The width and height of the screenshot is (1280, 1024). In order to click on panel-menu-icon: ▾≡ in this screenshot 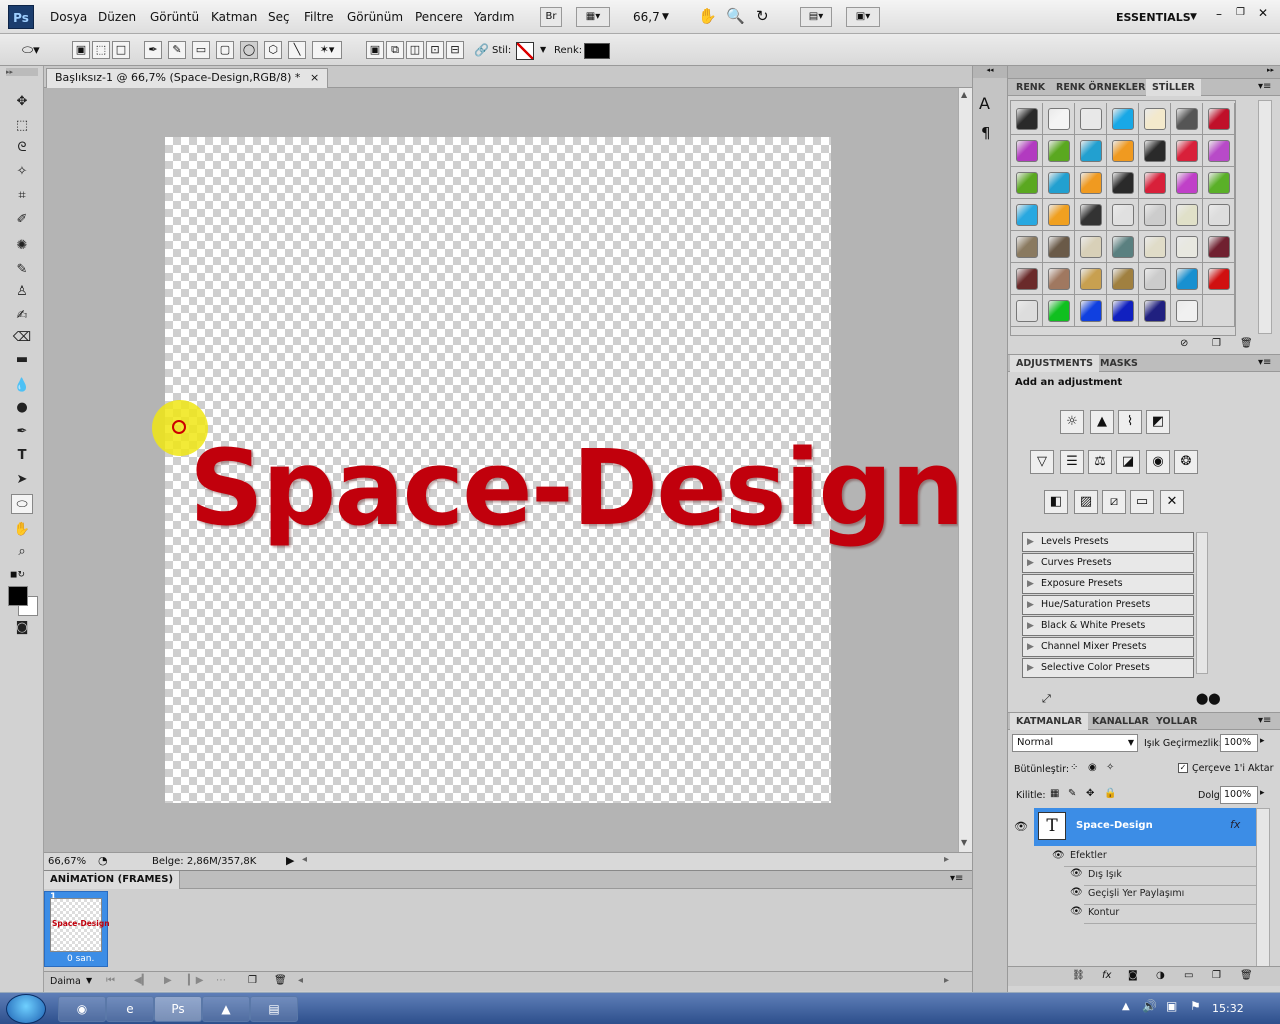, I will do `click(1264, 720)`.